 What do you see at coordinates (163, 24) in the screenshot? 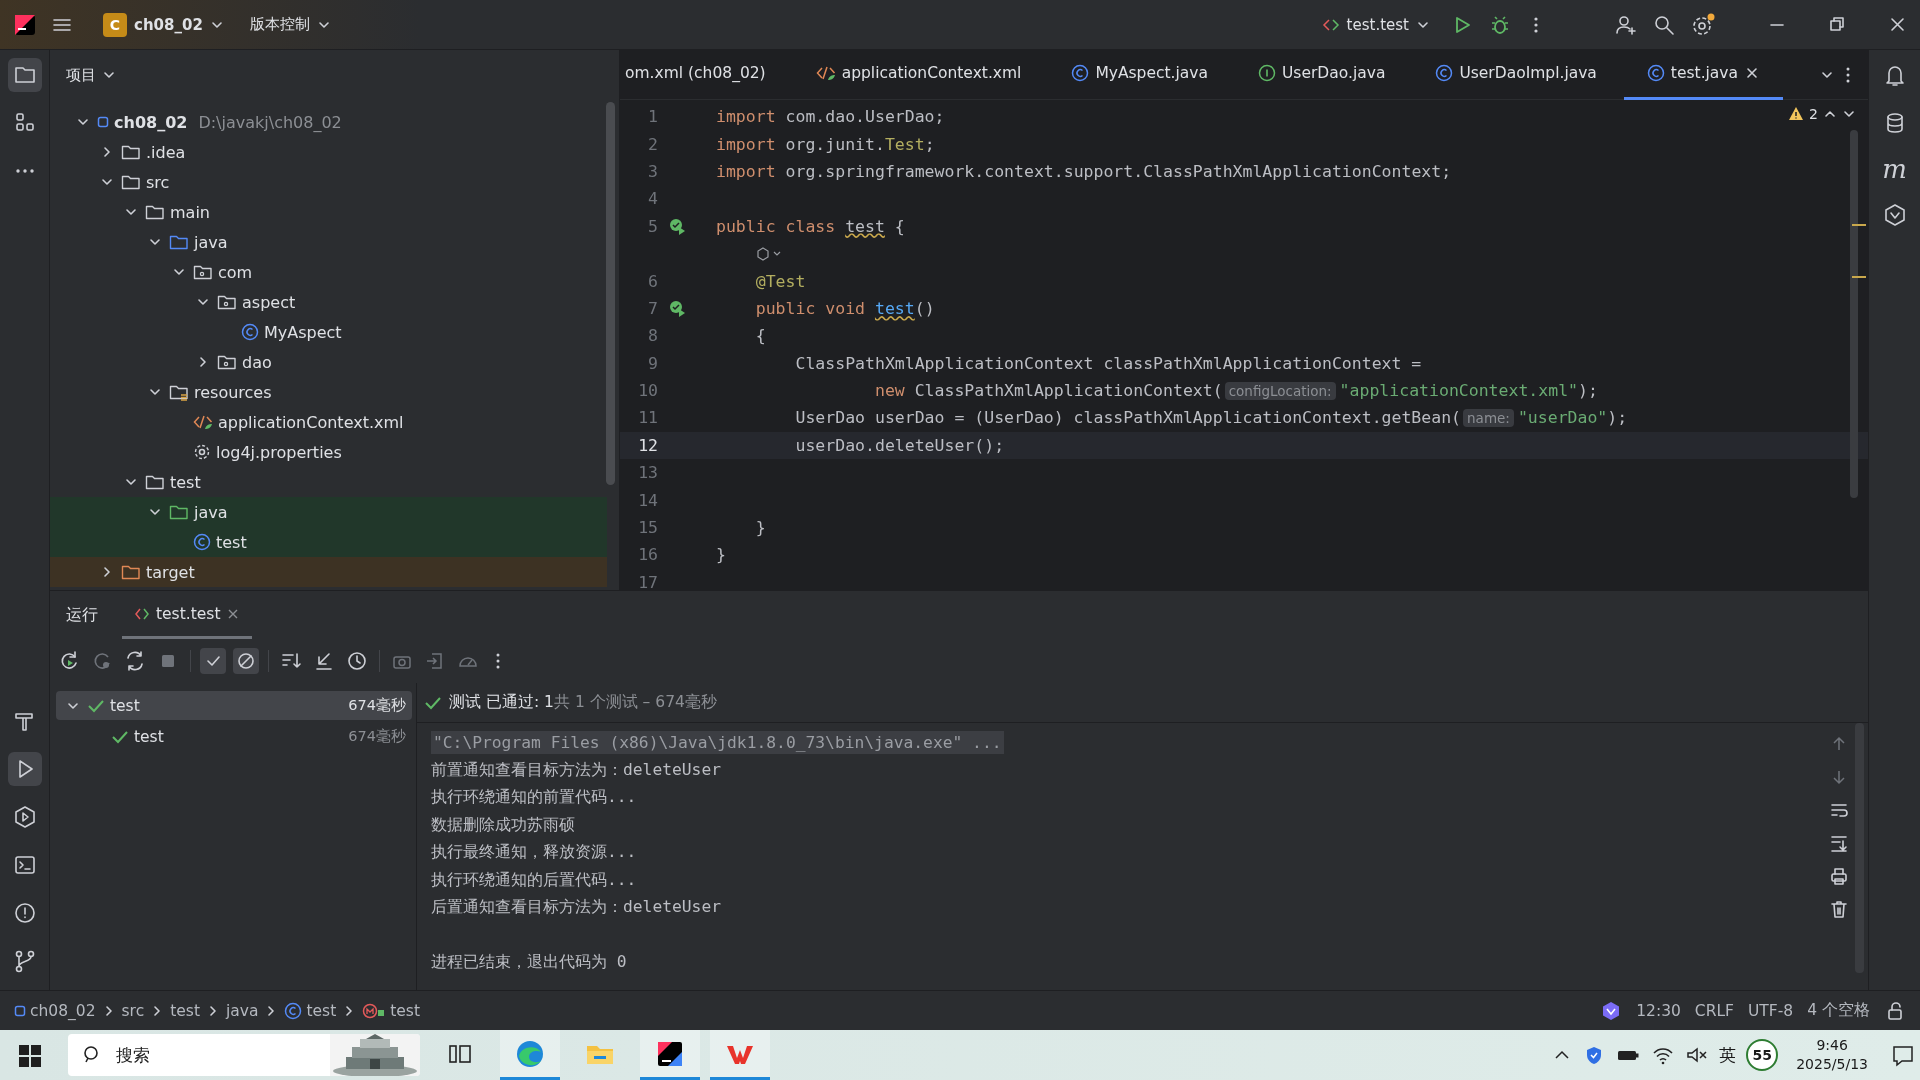
I see `project-switcher: C ch08_02` at bounding box center [163, 24].